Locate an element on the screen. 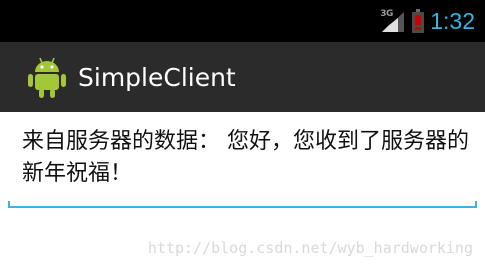 The image size is (485, 269). status-clock: 1:32 is located at coordinates (452, 20).